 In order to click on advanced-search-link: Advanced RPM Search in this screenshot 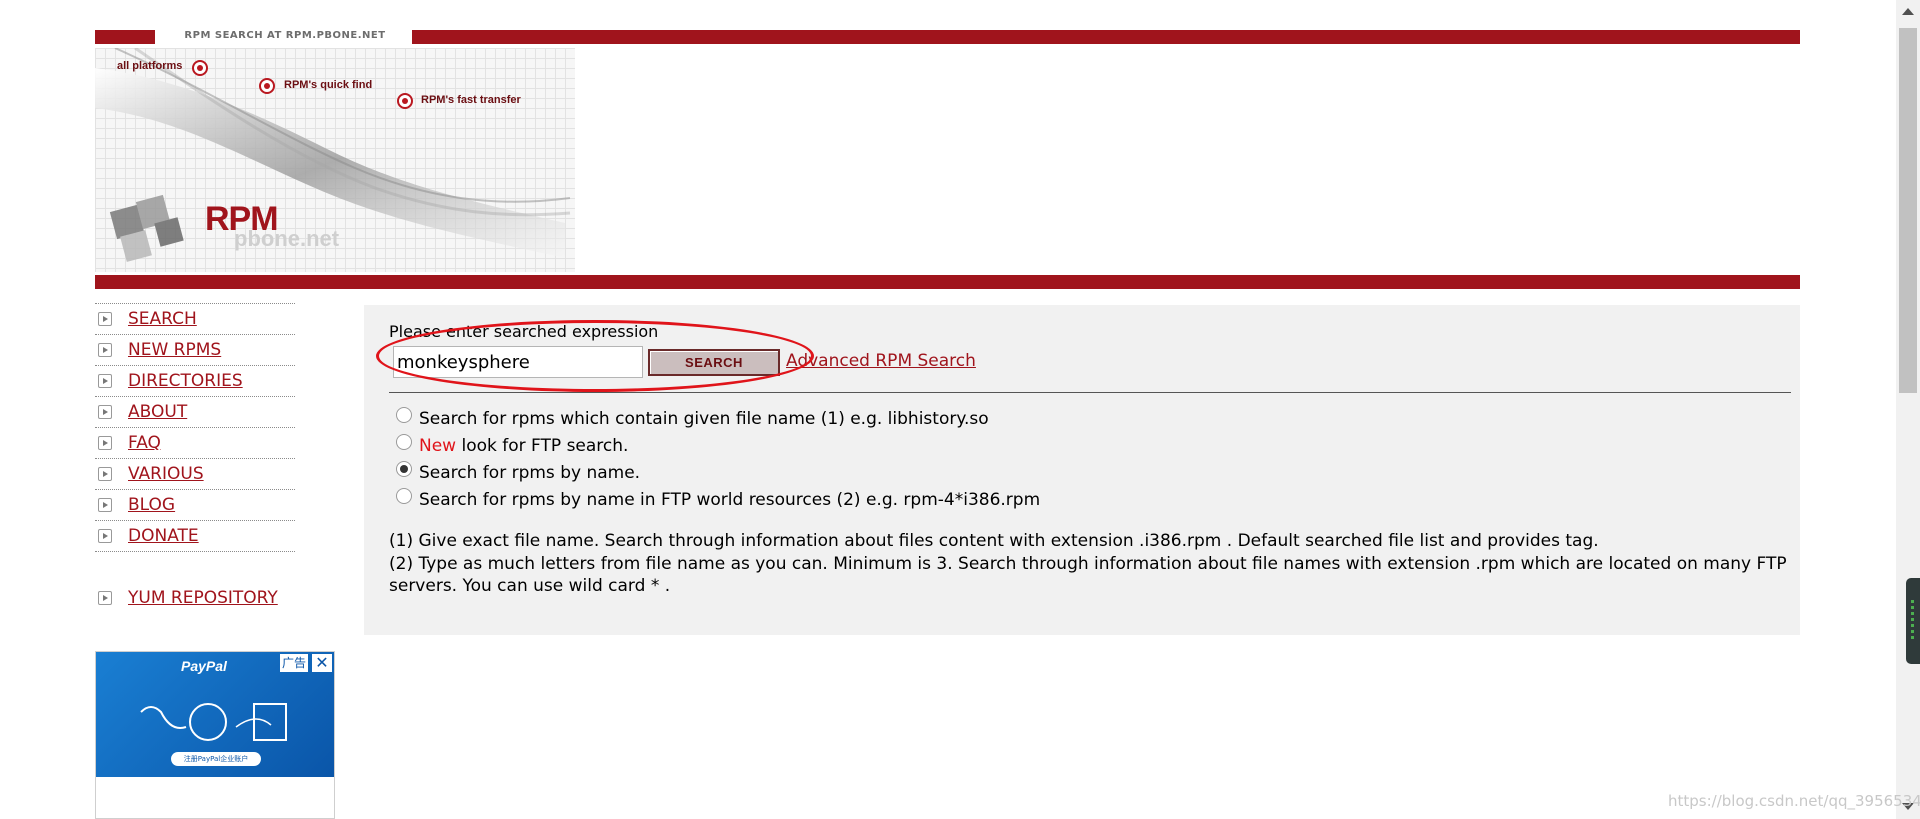, I will do `click(881, 361)`.